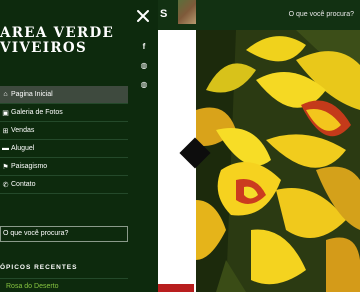 Image resolution: width=360 pixels, height=292 pixels. Describe the element at coordinates (64, 185) in the screenshot. I see `nav-item-contato: ✆ Contato` at that location.